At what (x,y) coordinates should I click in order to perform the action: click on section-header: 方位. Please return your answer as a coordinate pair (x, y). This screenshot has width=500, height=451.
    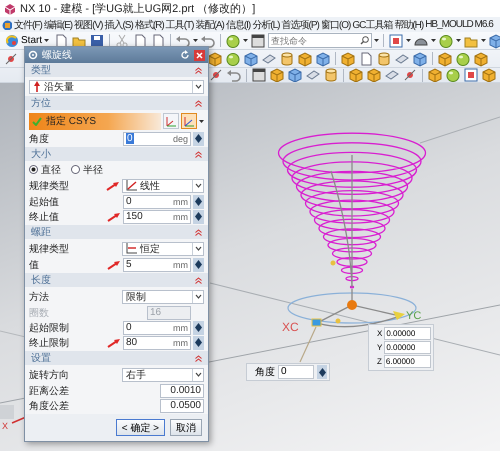
    Looking at the image, I should click on (116, 103).